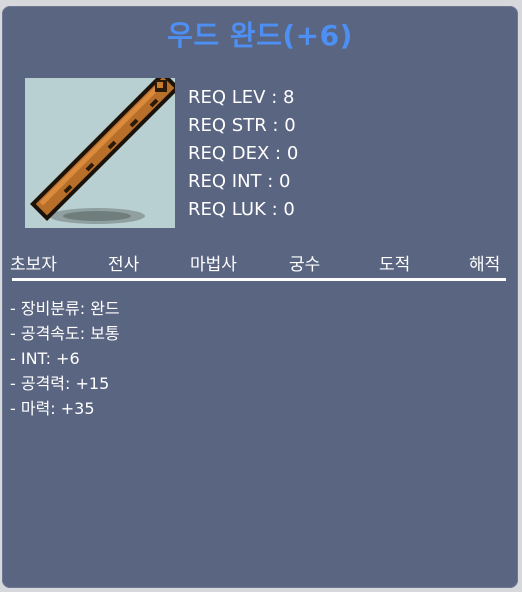  I want to click on stat-attack: - 공격력: +15, so click(60, 383).